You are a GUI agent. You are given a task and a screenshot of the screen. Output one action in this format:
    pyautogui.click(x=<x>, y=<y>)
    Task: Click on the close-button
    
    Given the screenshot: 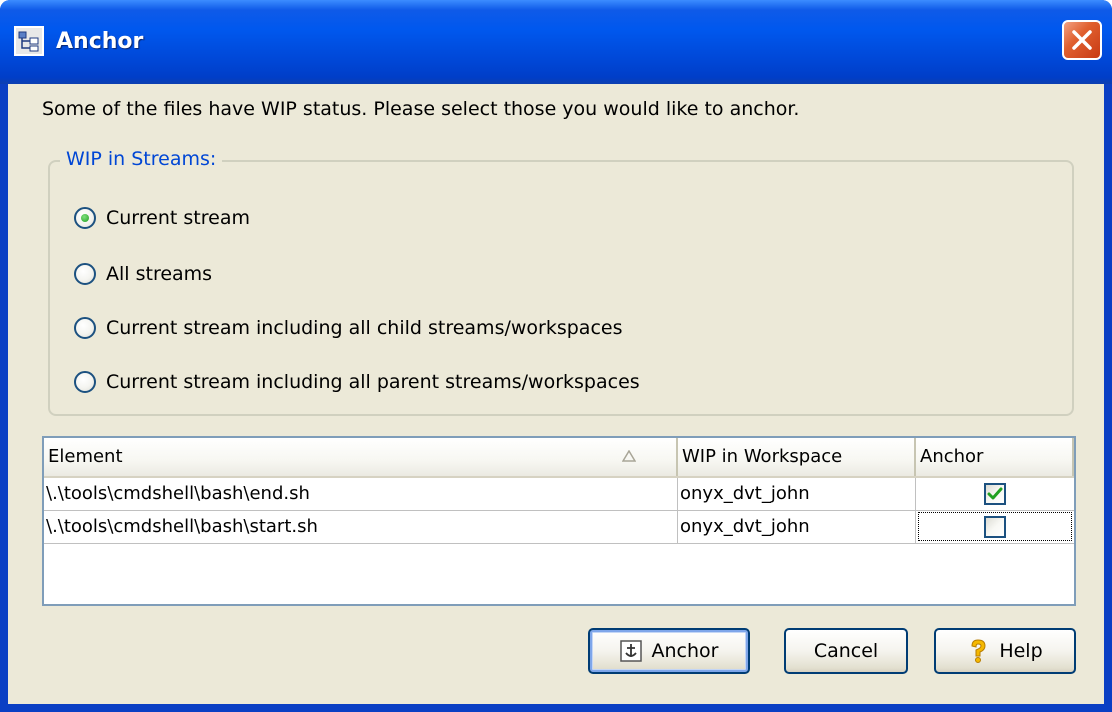 What is the action you would take?
    pyautogui.click(x=1082, y=40)
    